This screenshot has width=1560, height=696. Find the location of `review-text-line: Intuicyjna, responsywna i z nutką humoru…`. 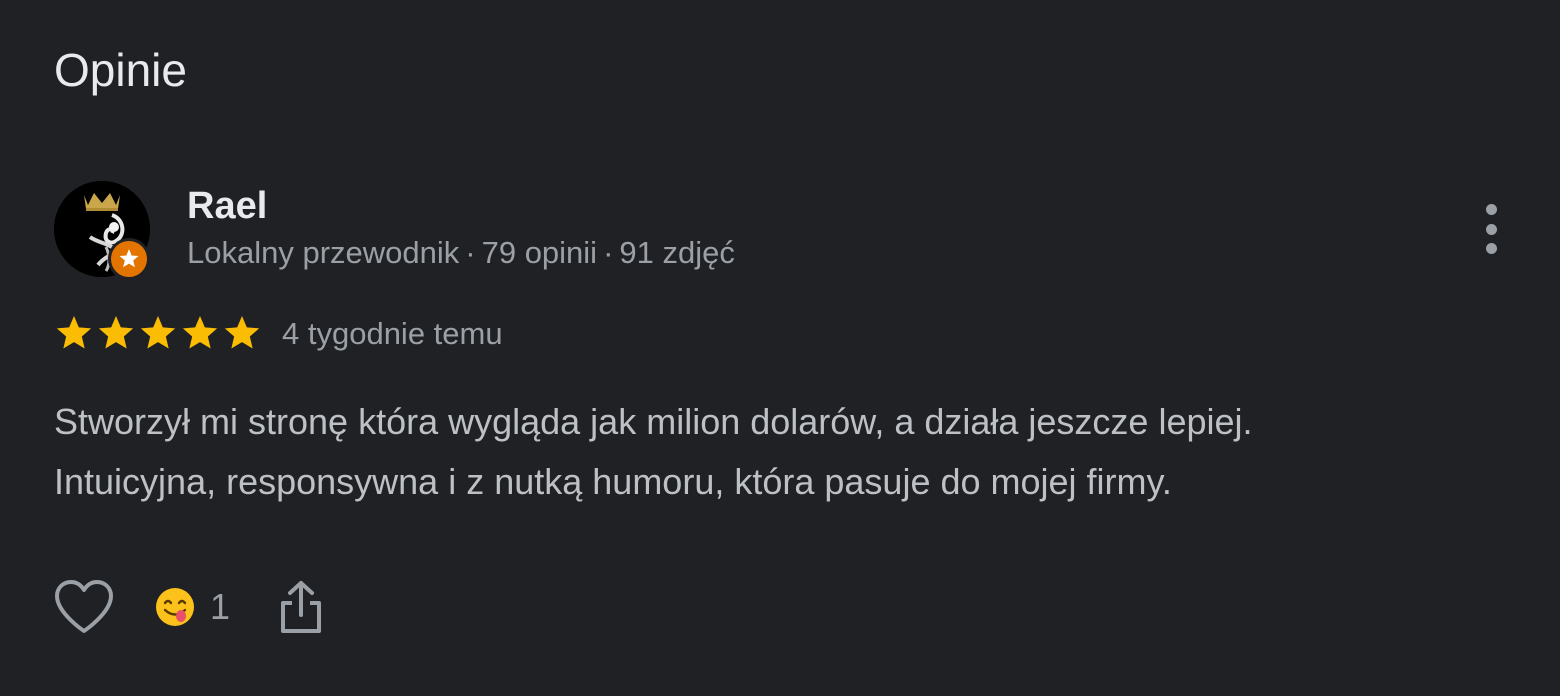

review-text-line: Intuicyjna, responsywna i z nutką humoru… is located at coordinates (613, 481).